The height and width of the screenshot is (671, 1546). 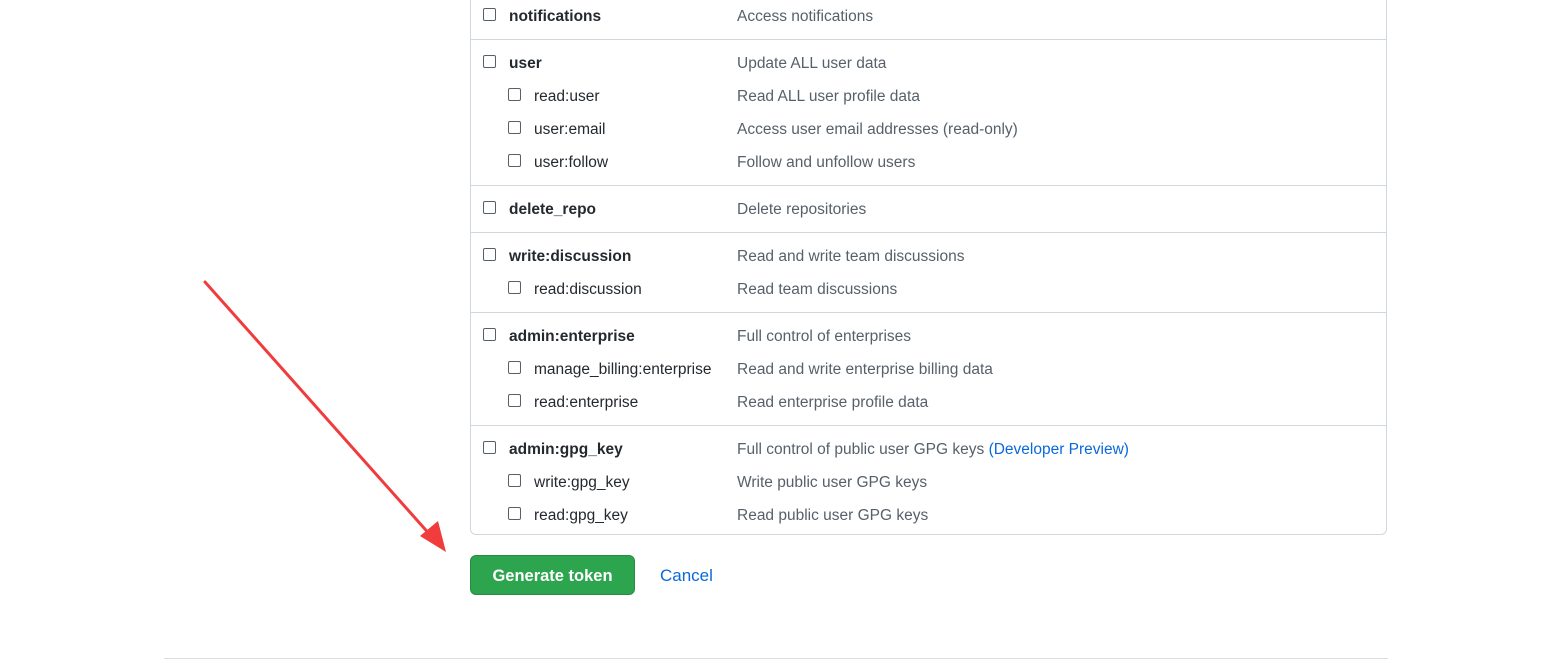 I want to click on scope-name: notifications, so click(x=555, y=16).